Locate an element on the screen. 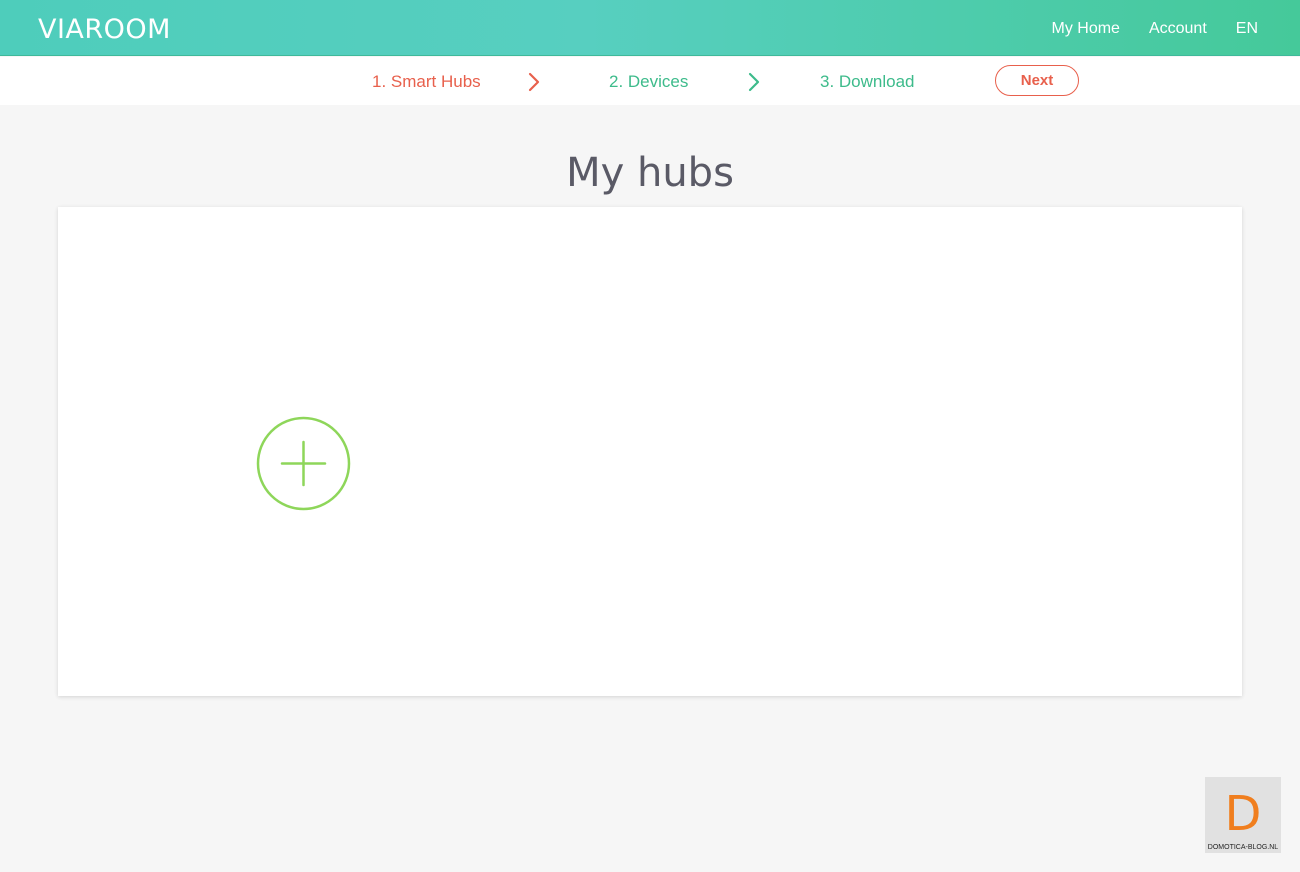  step-download: 3. Download is located at coordinates (867, 82).